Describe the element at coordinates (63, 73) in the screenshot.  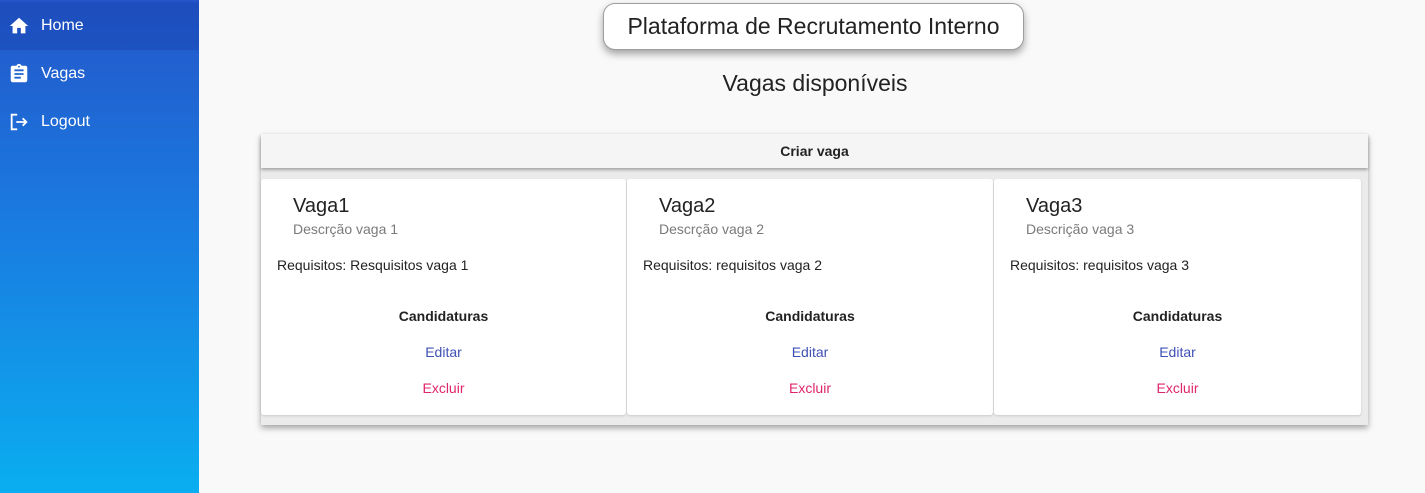
I see `sidebar-item-label: Vagas` at that location.